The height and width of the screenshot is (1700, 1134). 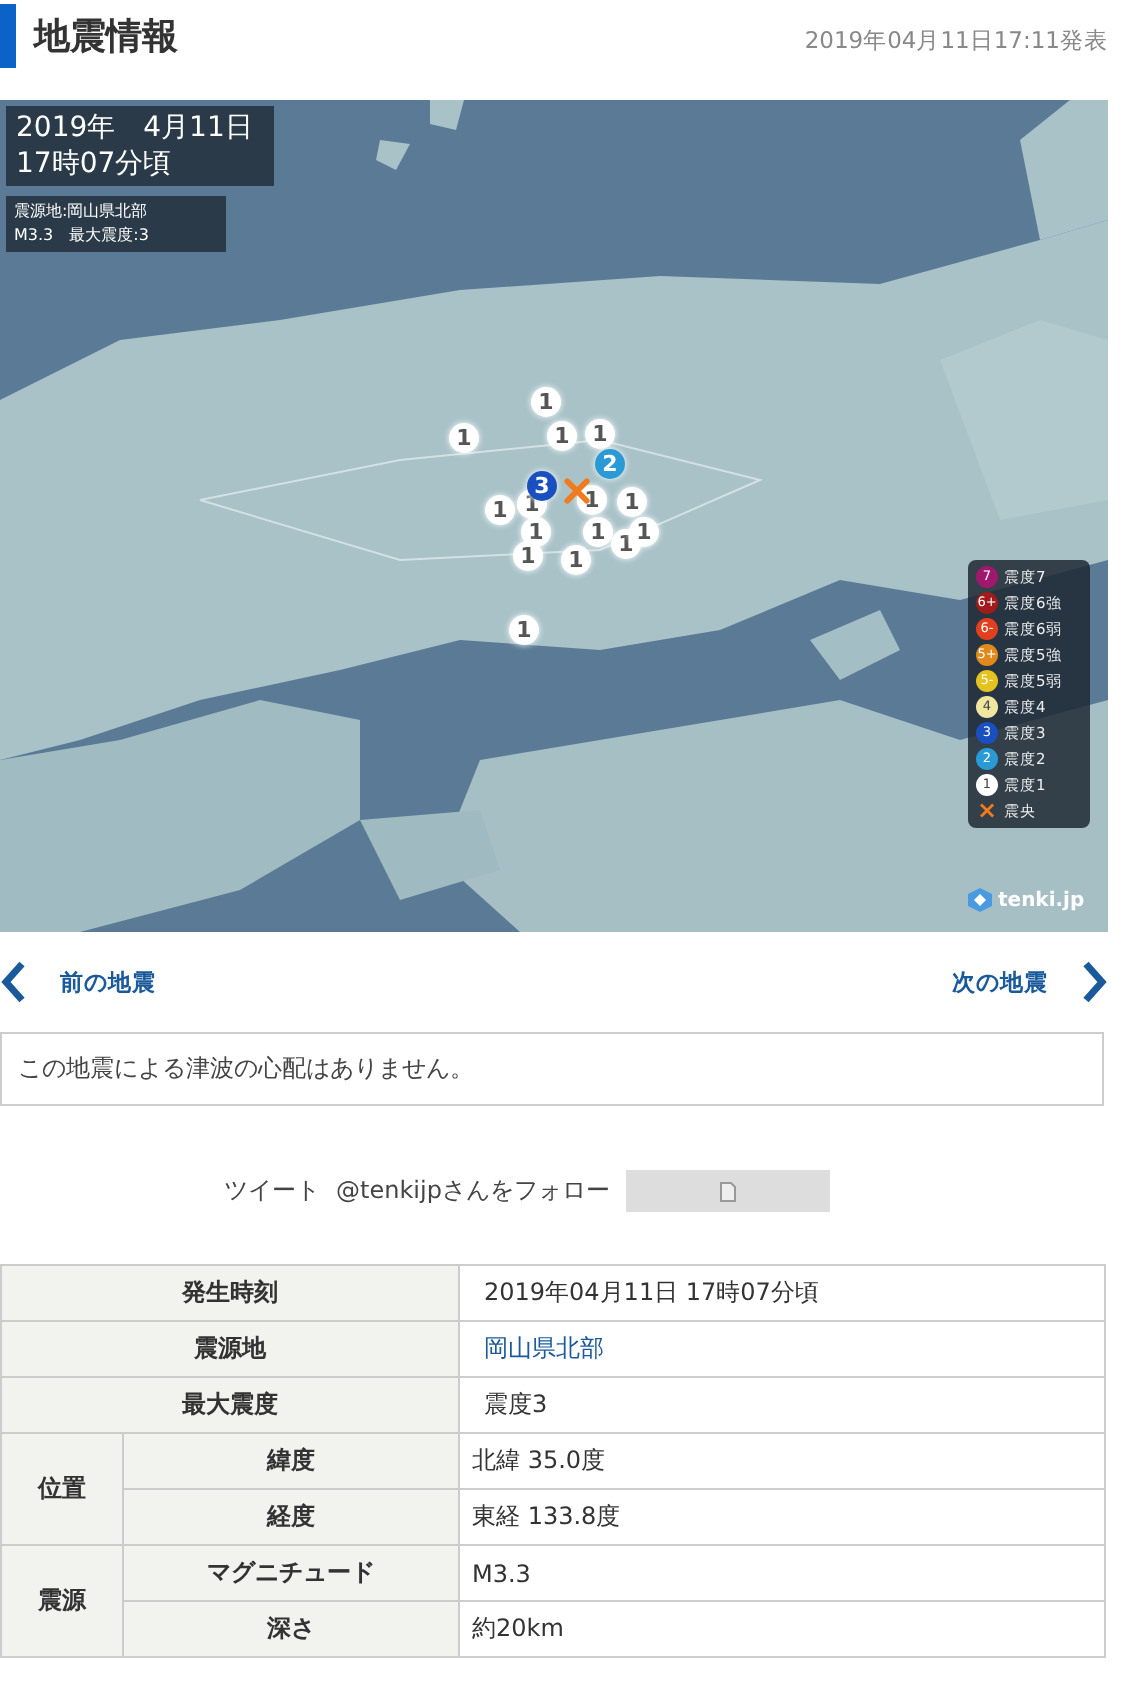 What do you see at coordinates (230, 1349) in the screenshot?
I see `row-header: 震源地` at bounding box center [230, 1349].